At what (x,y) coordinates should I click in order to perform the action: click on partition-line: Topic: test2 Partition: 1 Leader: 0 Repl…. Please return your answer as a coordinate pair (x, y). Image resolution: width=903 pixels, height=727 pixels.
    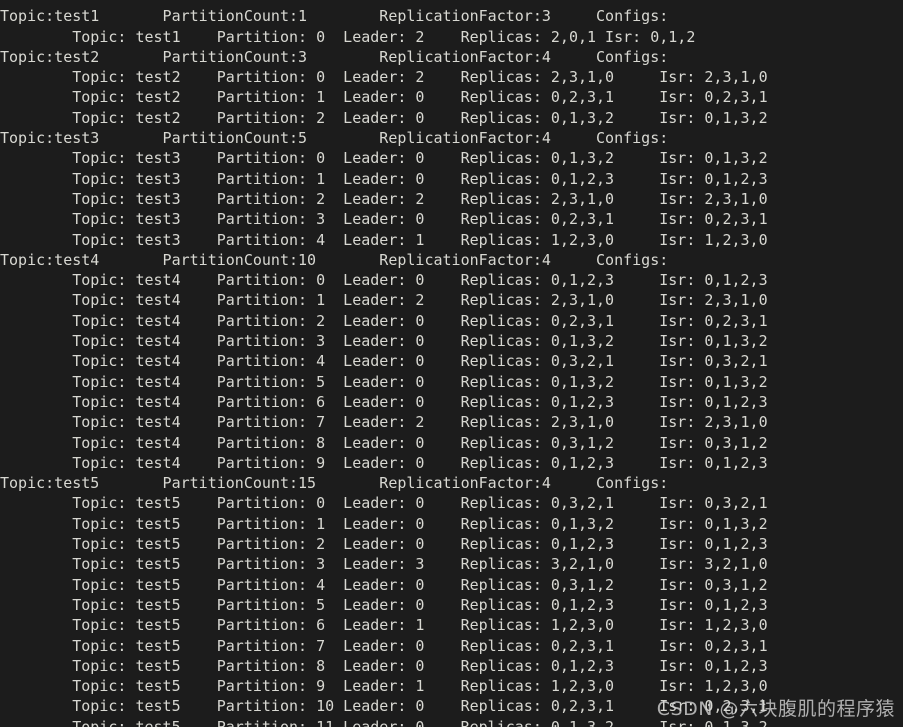
    Looking at the image, I should click on (384, 97).